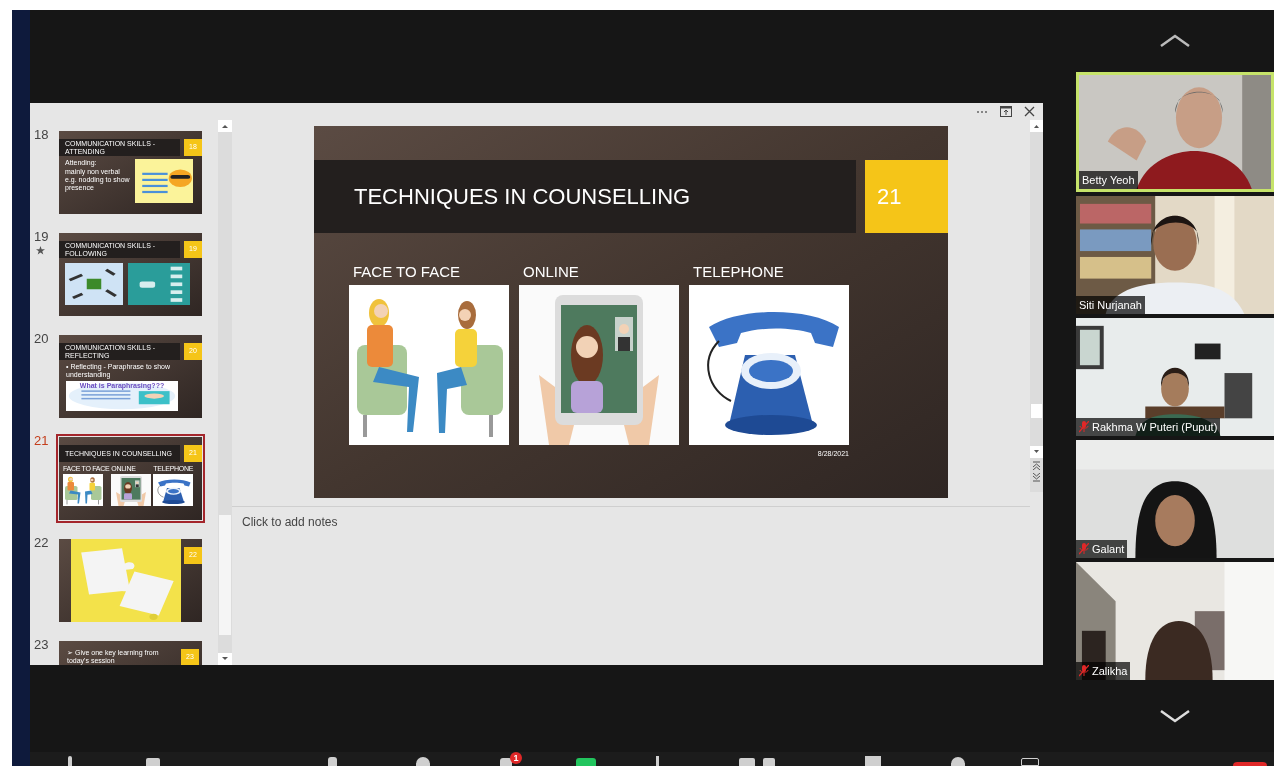  Describe the element at coordinates (1108, 180) in the screenshot. I see `participant-name: Betty Yeoh` at that location.